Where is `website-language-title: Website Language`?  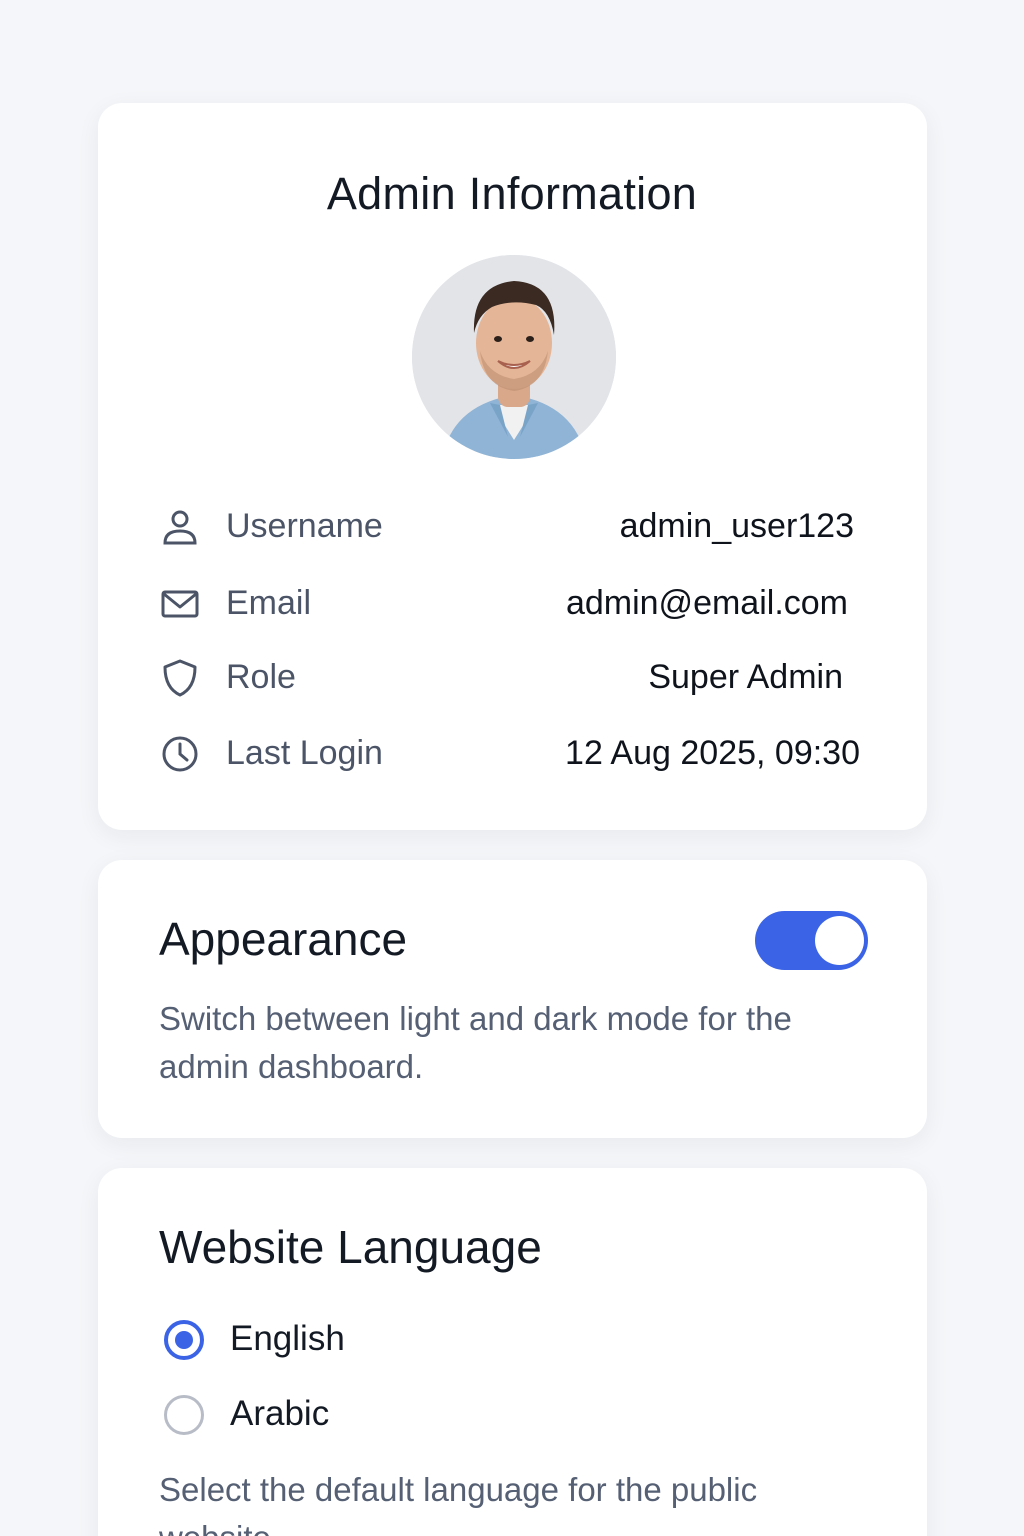 website-language-title: Website Language is located at coordinates (350, 1247).